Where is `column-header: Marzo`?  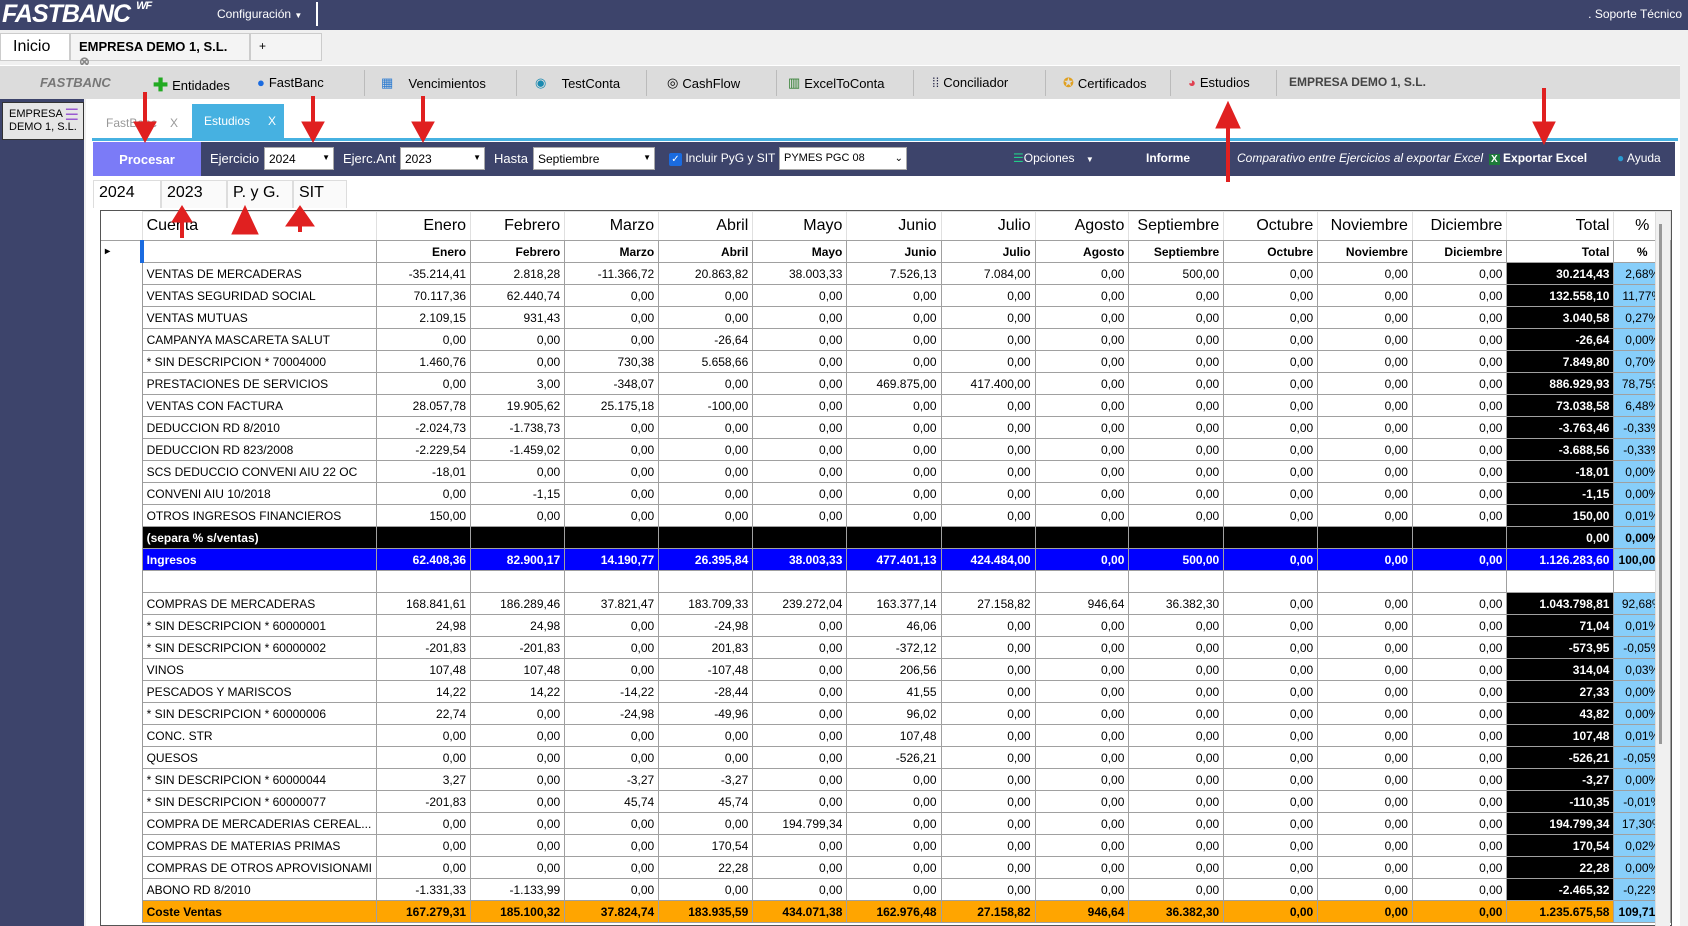 column-header: Marzo is located at coordinates (612, 226).